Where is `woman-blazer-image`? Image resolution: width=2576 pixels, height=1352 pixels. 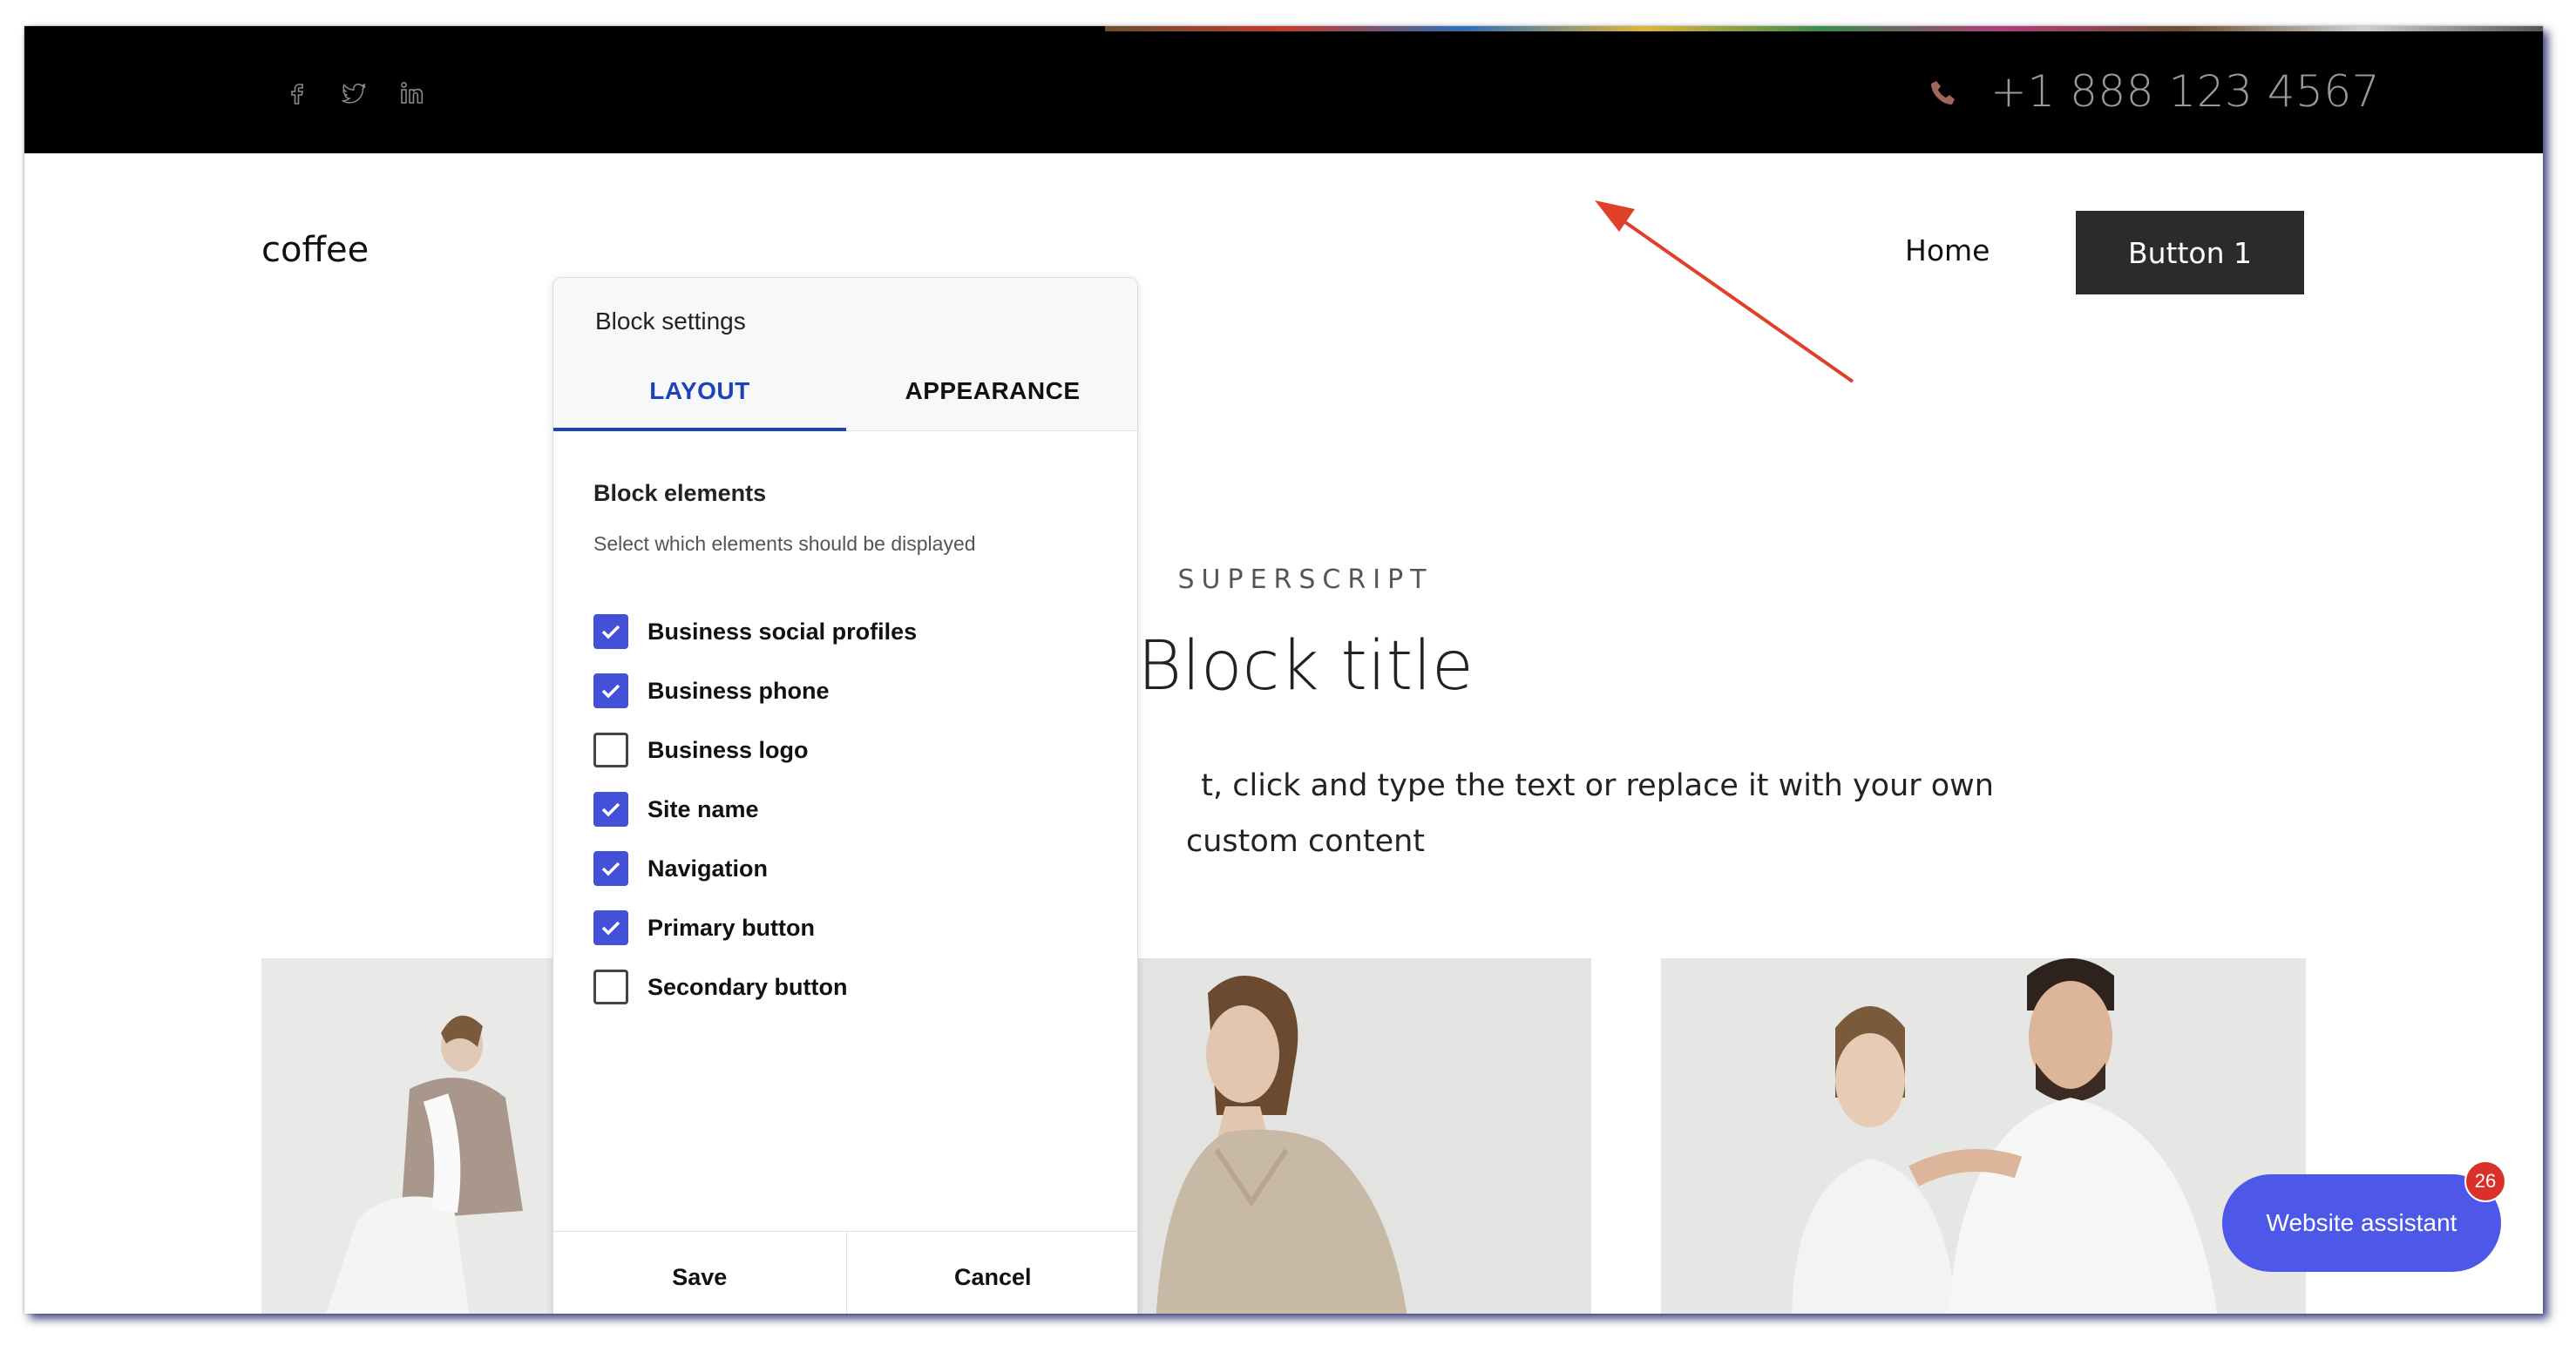 woman-blazer-image is located at coordinates (1364, 1136).